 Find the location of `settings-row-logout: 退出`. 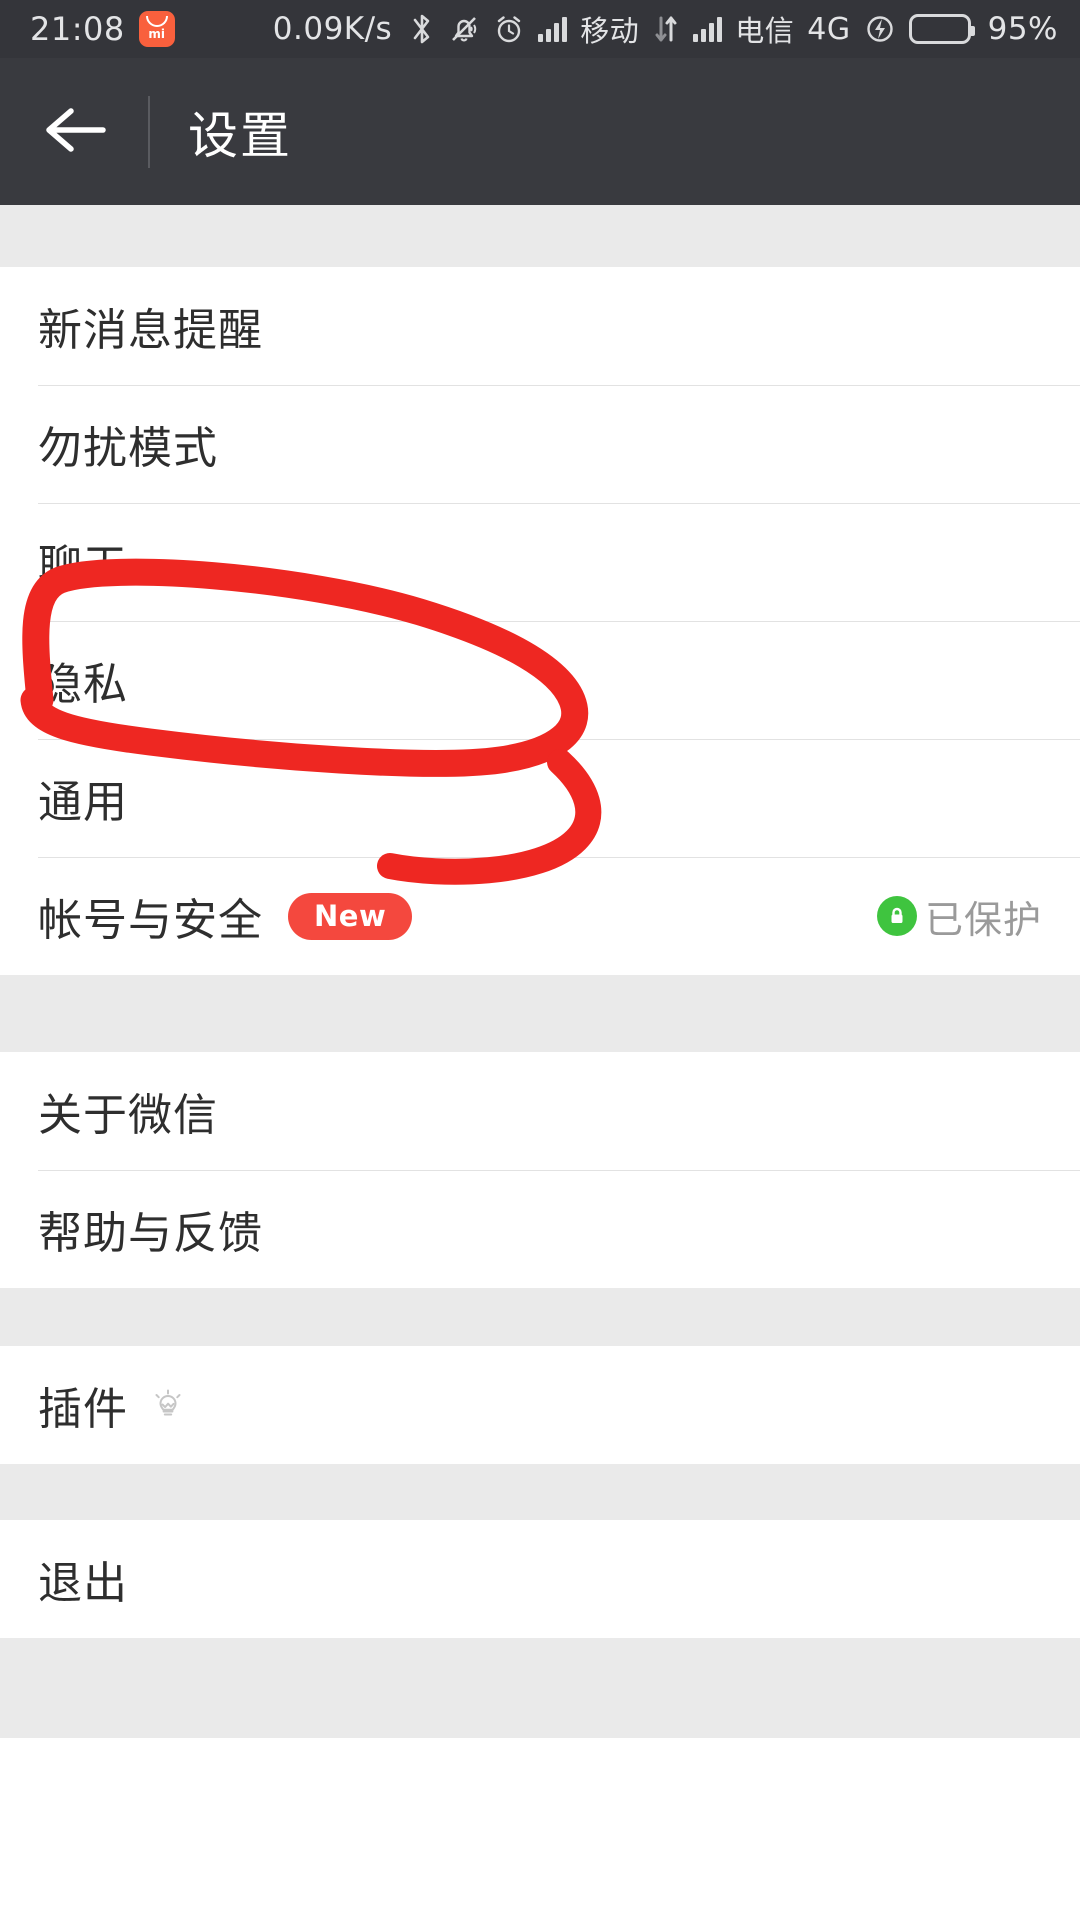

settings-row-logout: 退出 is located at coordinates (540, 1579).